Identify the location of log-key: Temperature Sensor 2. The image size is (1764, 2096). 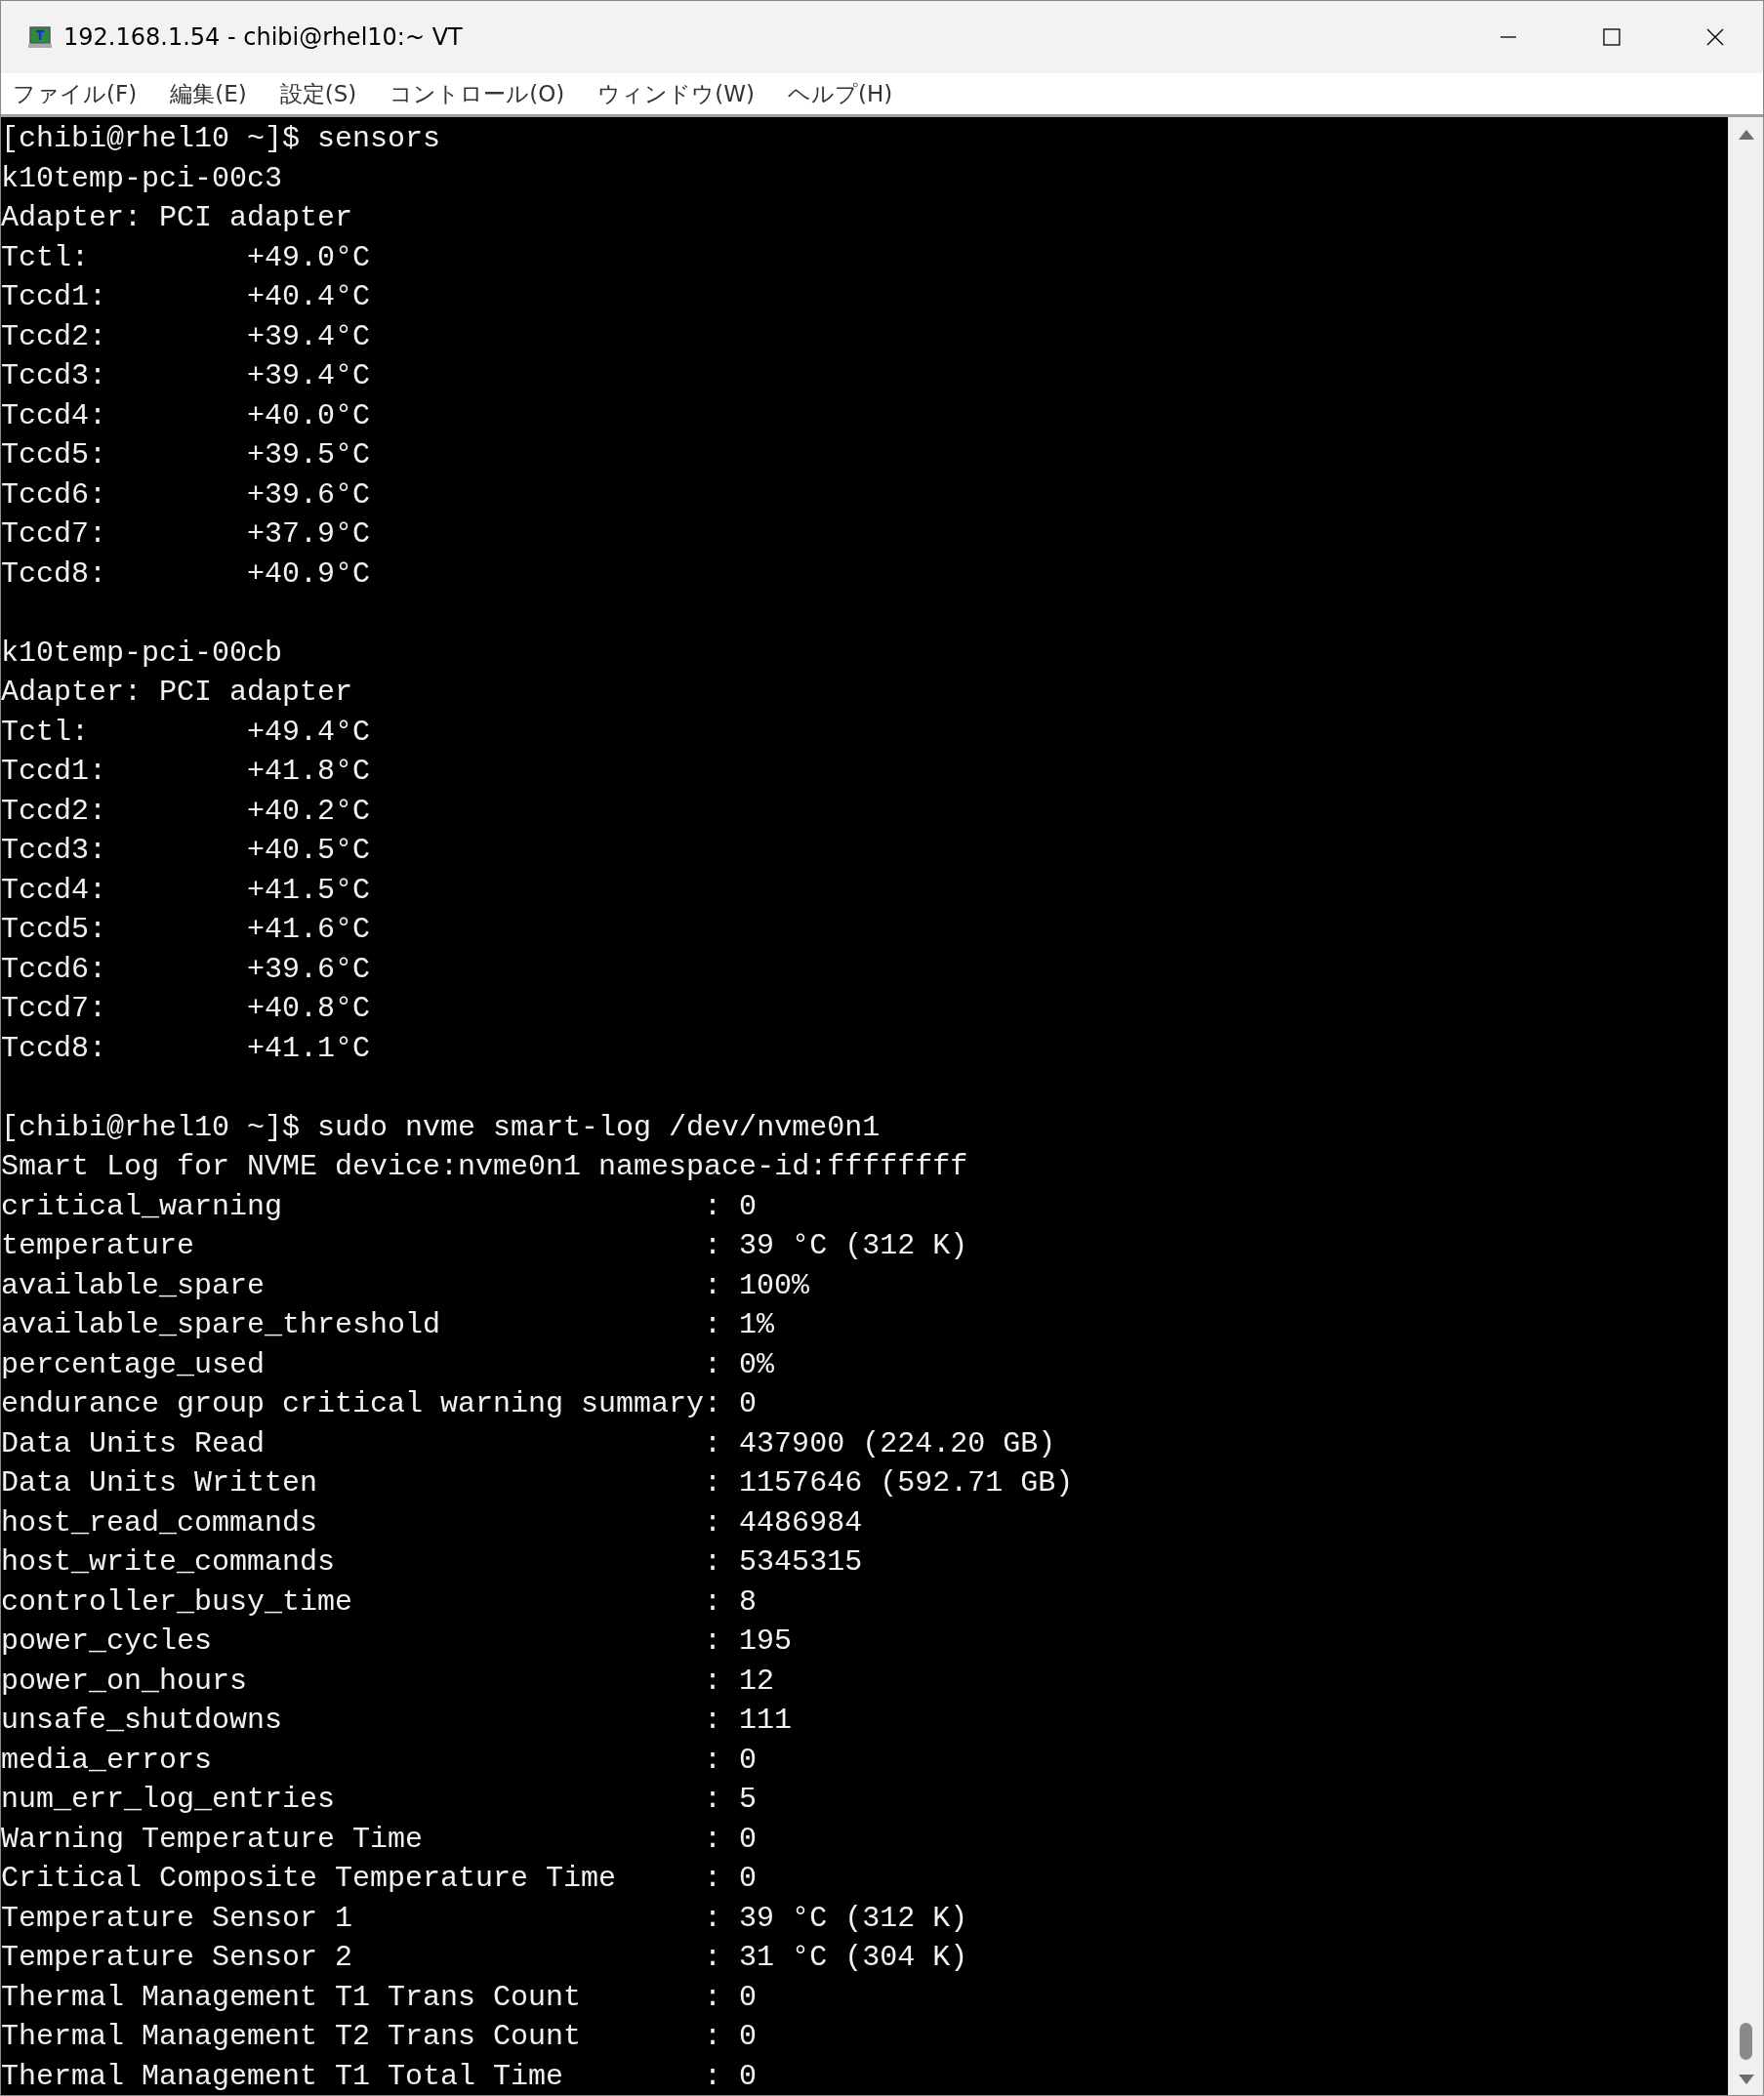
(353, 1958).